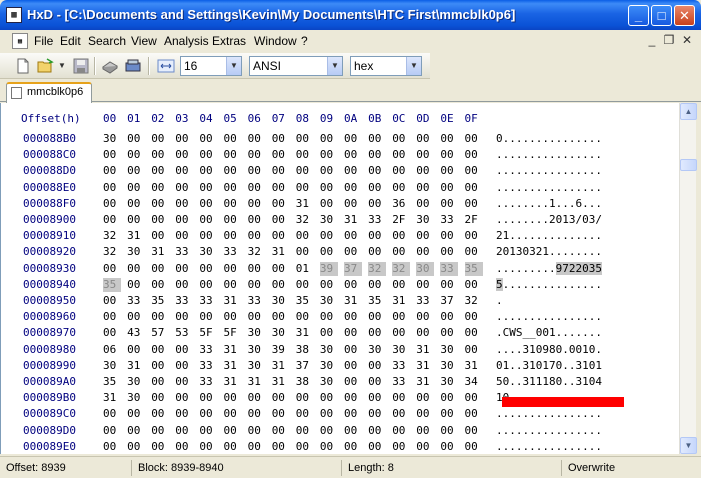 The width and height of the screenshot is (701, 478). What do you see at coordinates (413, 66) in the screenshot?
I see `chevron-down-icon: ▼` at bounding box center [413, 66].